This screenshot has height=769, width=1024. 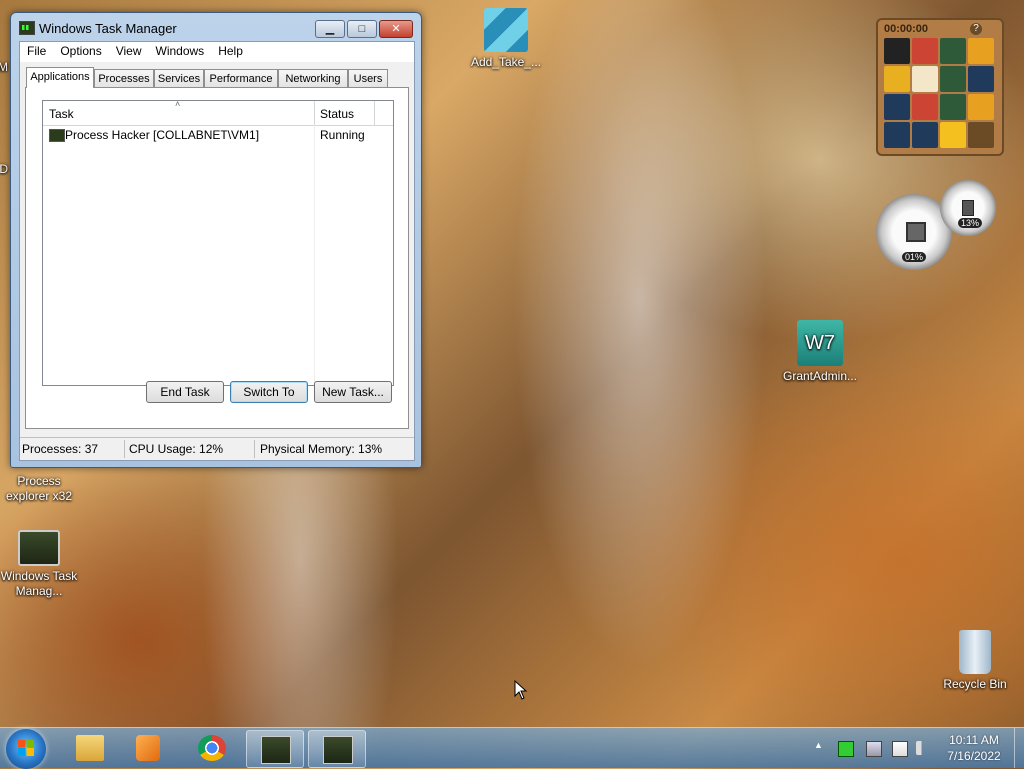 What do you see at coordinates (916, 232) in the screenshot?
I see `cpu-chip-icon` at bounding box center [916, 232].